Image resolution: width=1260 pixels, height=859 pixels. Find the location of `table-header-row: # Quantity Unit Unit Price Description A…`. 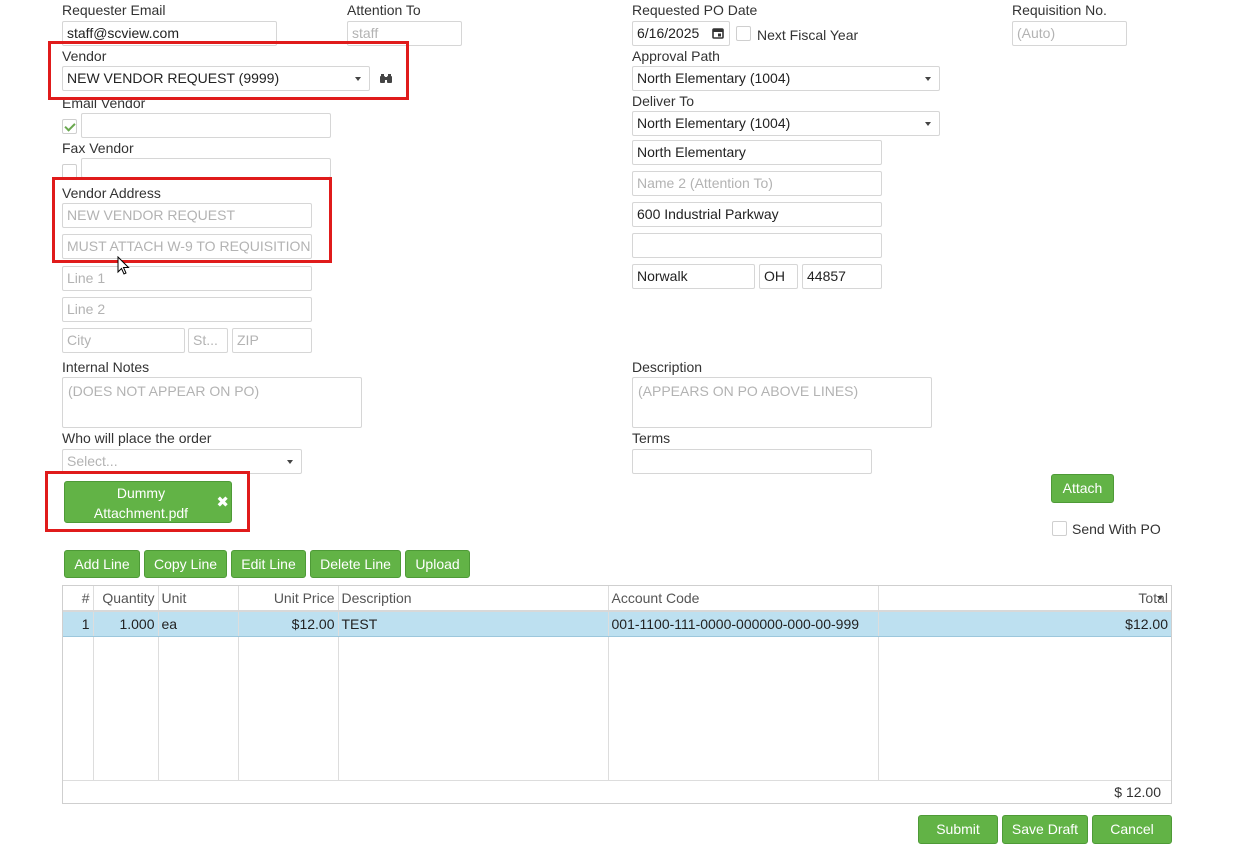

table-header-row: # Quantity Unit Unit Price Description A… is located at coordinates (617, 599).